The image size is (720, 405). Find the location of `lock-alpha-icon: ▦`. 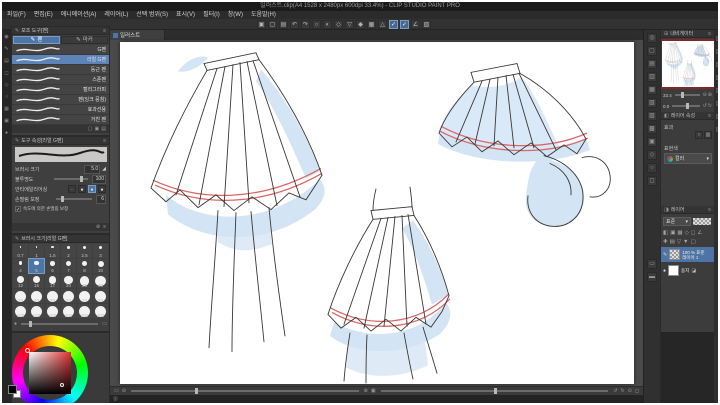

lock-alpha-icon: ▦ is located at coordinates (679, 233).